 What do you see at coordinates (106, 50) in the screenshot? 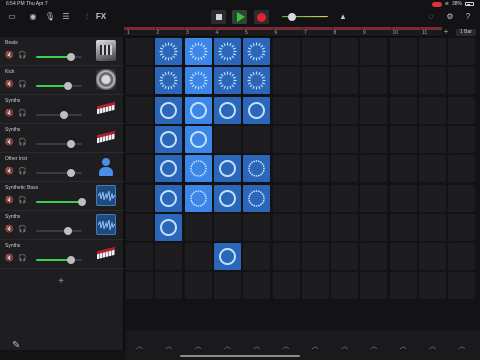
I see `drum-machine-icon` at bounding box center [106, 50].